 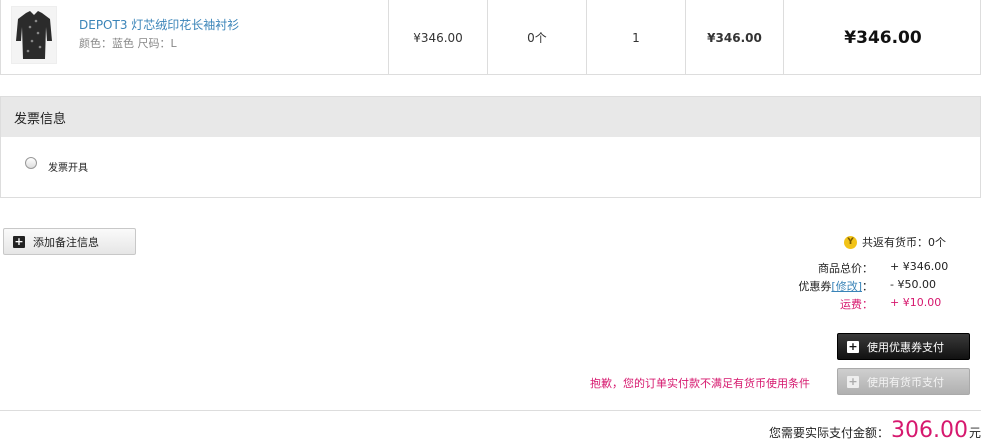 I want to click on coins-return-label: 共返有货币：, so click(x=895, y=242).